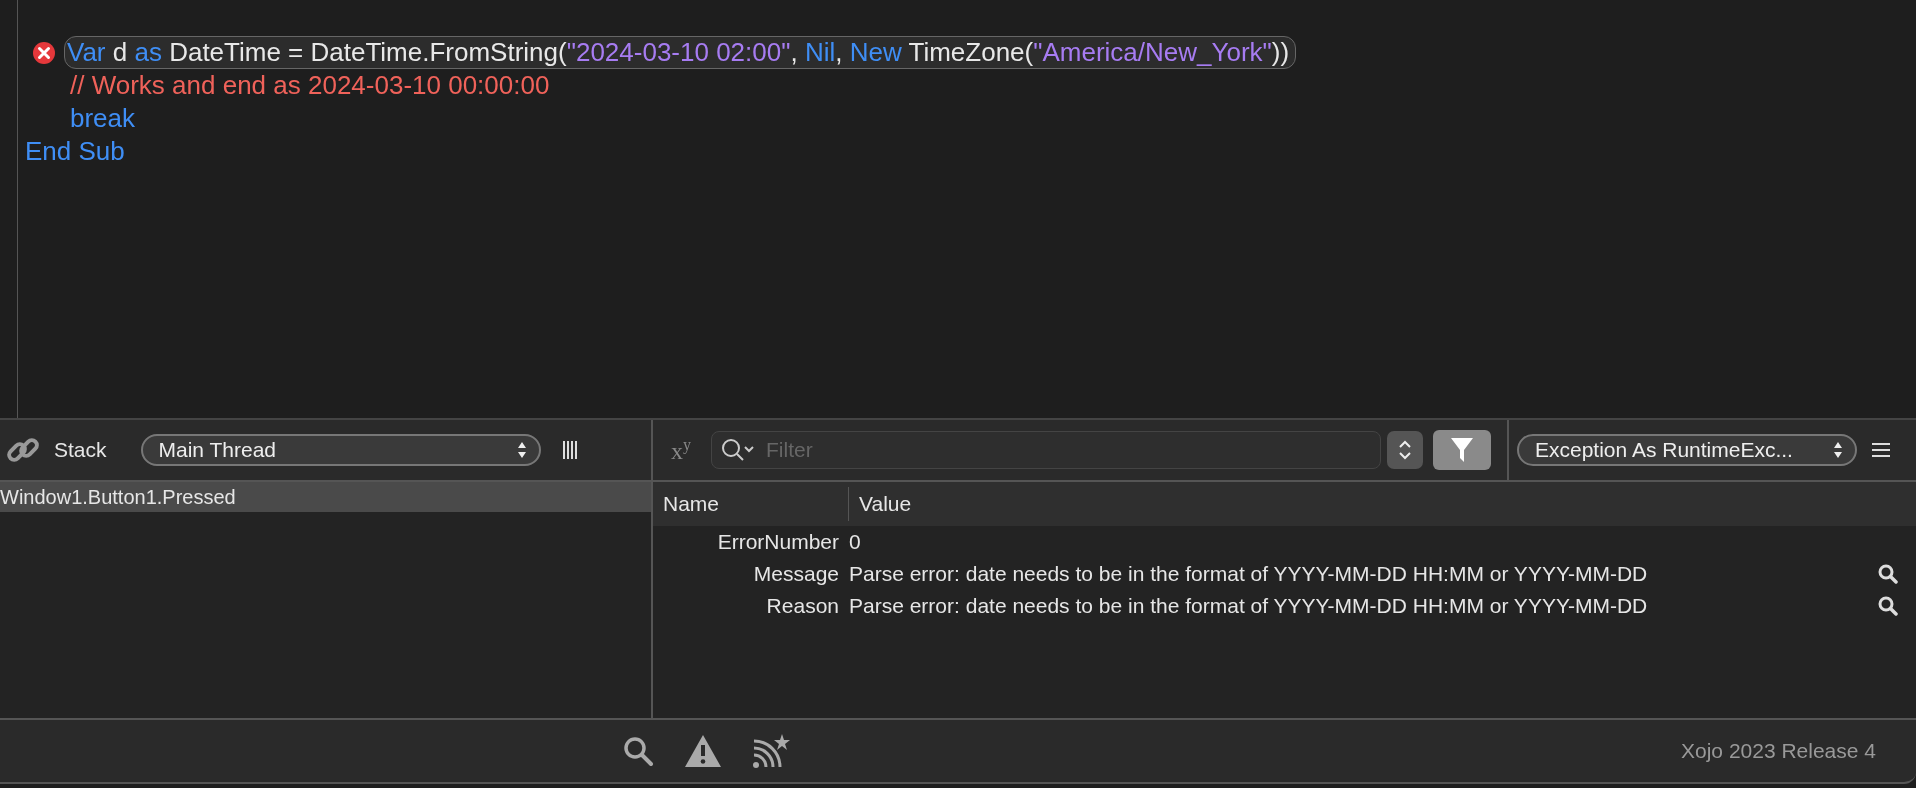 This screenshot has height=788, width=1916. I want to click on menu-icon, so click(1881, 450).